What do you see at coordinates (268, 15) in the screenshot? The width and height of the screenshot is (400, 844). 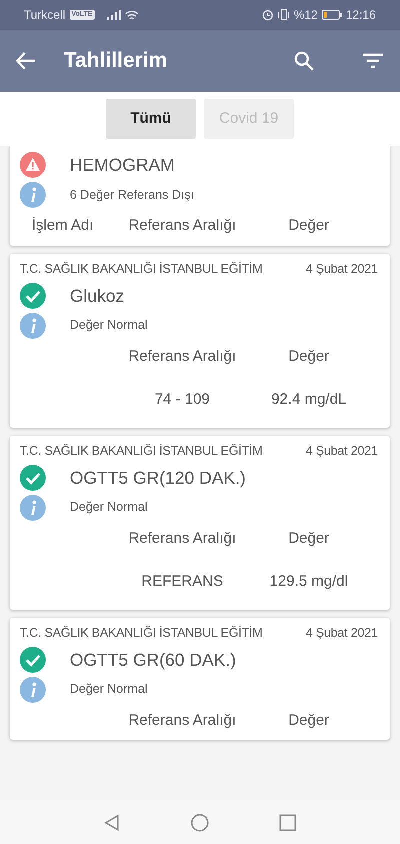 I see `alarm-icon` at bounding box center [268, 15].